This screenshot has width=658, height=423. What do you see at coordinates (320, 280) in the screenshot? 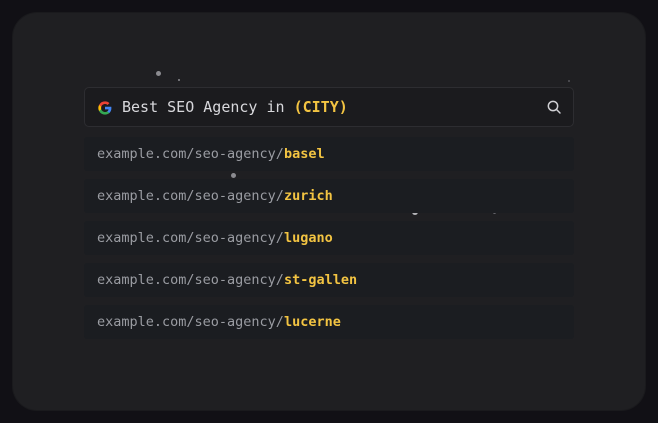
I see `result-url-slug: st-gallen` at bounding box center [320, 280].